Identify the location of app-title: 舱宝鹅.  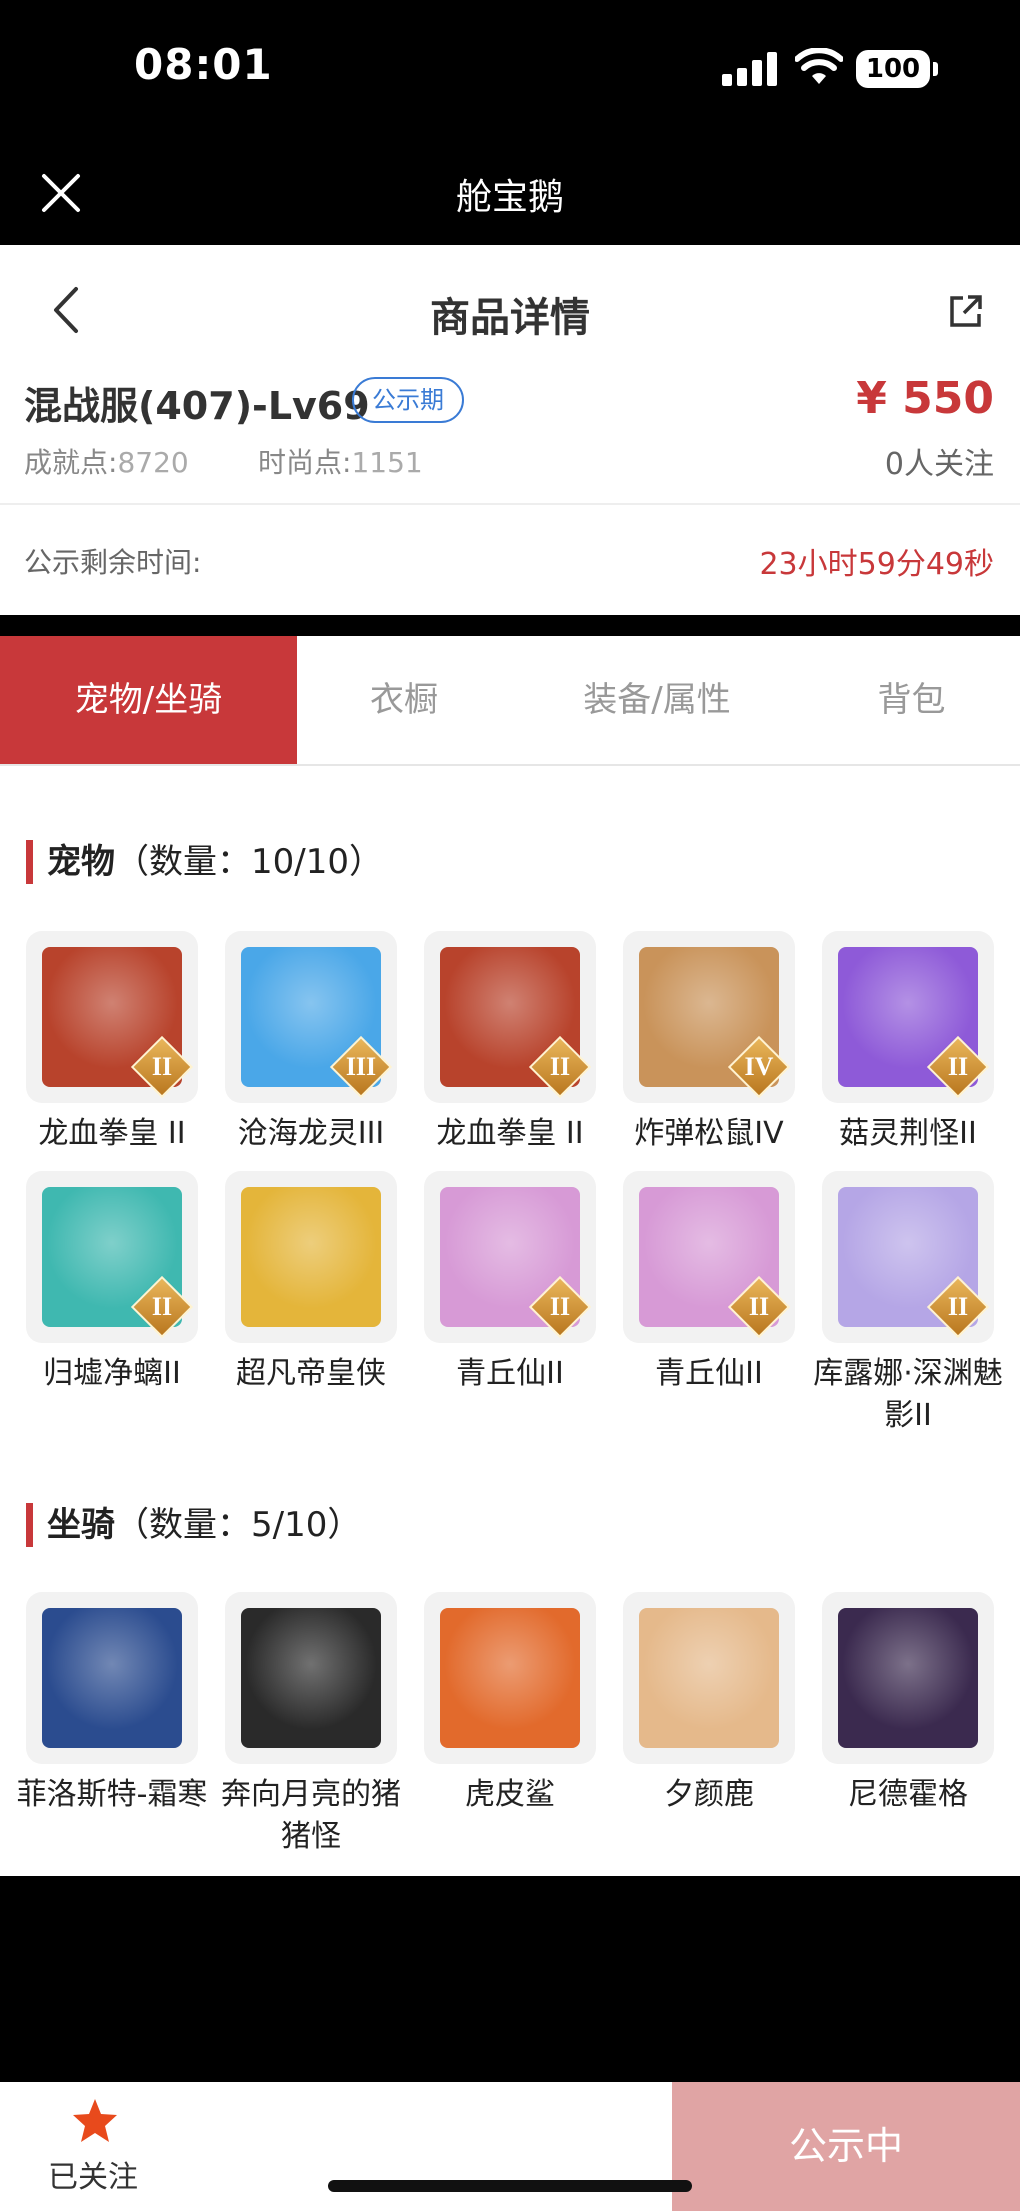
(509, 197).